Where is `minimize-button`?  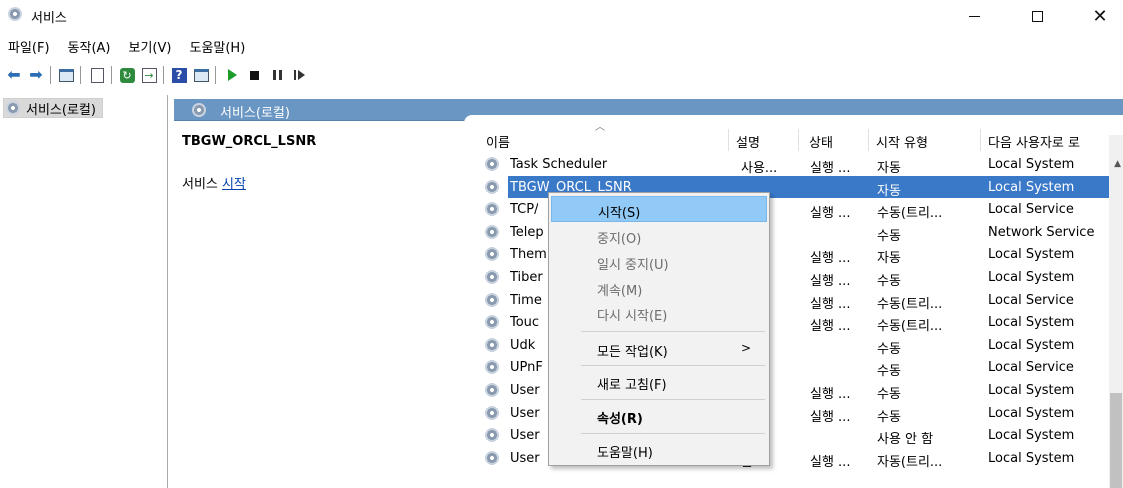
minimize-button is located at coordinates (974, 16).